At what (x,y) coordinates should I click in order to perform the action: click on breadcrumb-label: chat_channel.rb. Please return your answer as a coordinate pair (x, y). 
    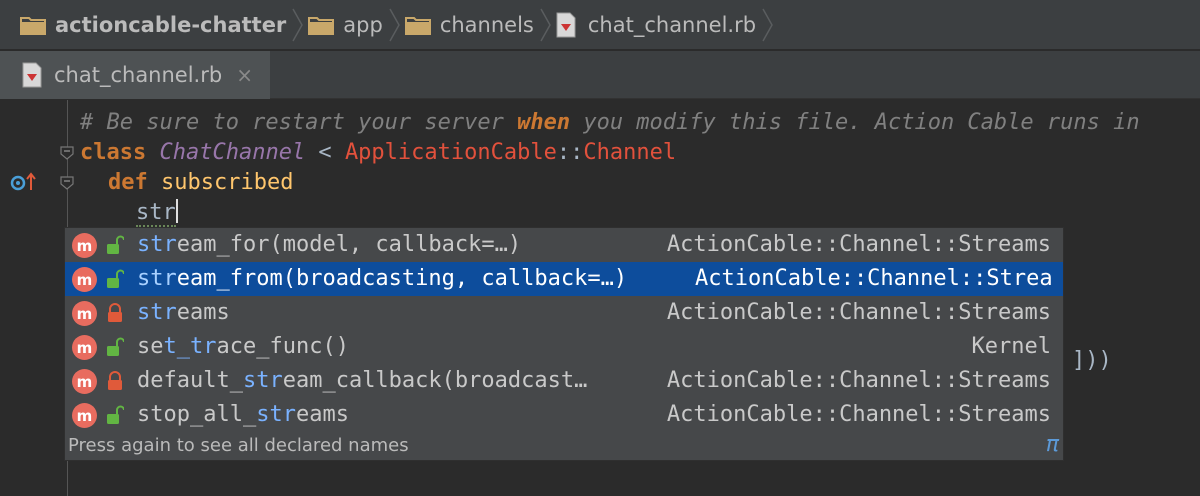
    Looking at the image, I should click on (672, 24).